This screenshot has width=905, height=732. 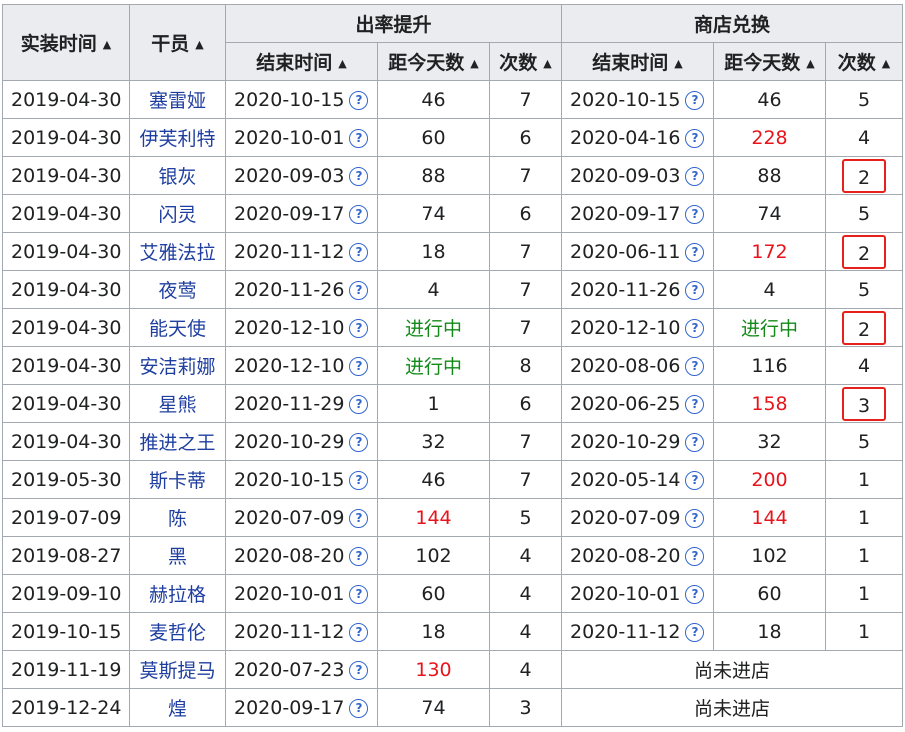 What do you see at coordinates (525, 593) in the screenshot?
I see `rate-count-cell: 4` at bounding box center [525, 593].